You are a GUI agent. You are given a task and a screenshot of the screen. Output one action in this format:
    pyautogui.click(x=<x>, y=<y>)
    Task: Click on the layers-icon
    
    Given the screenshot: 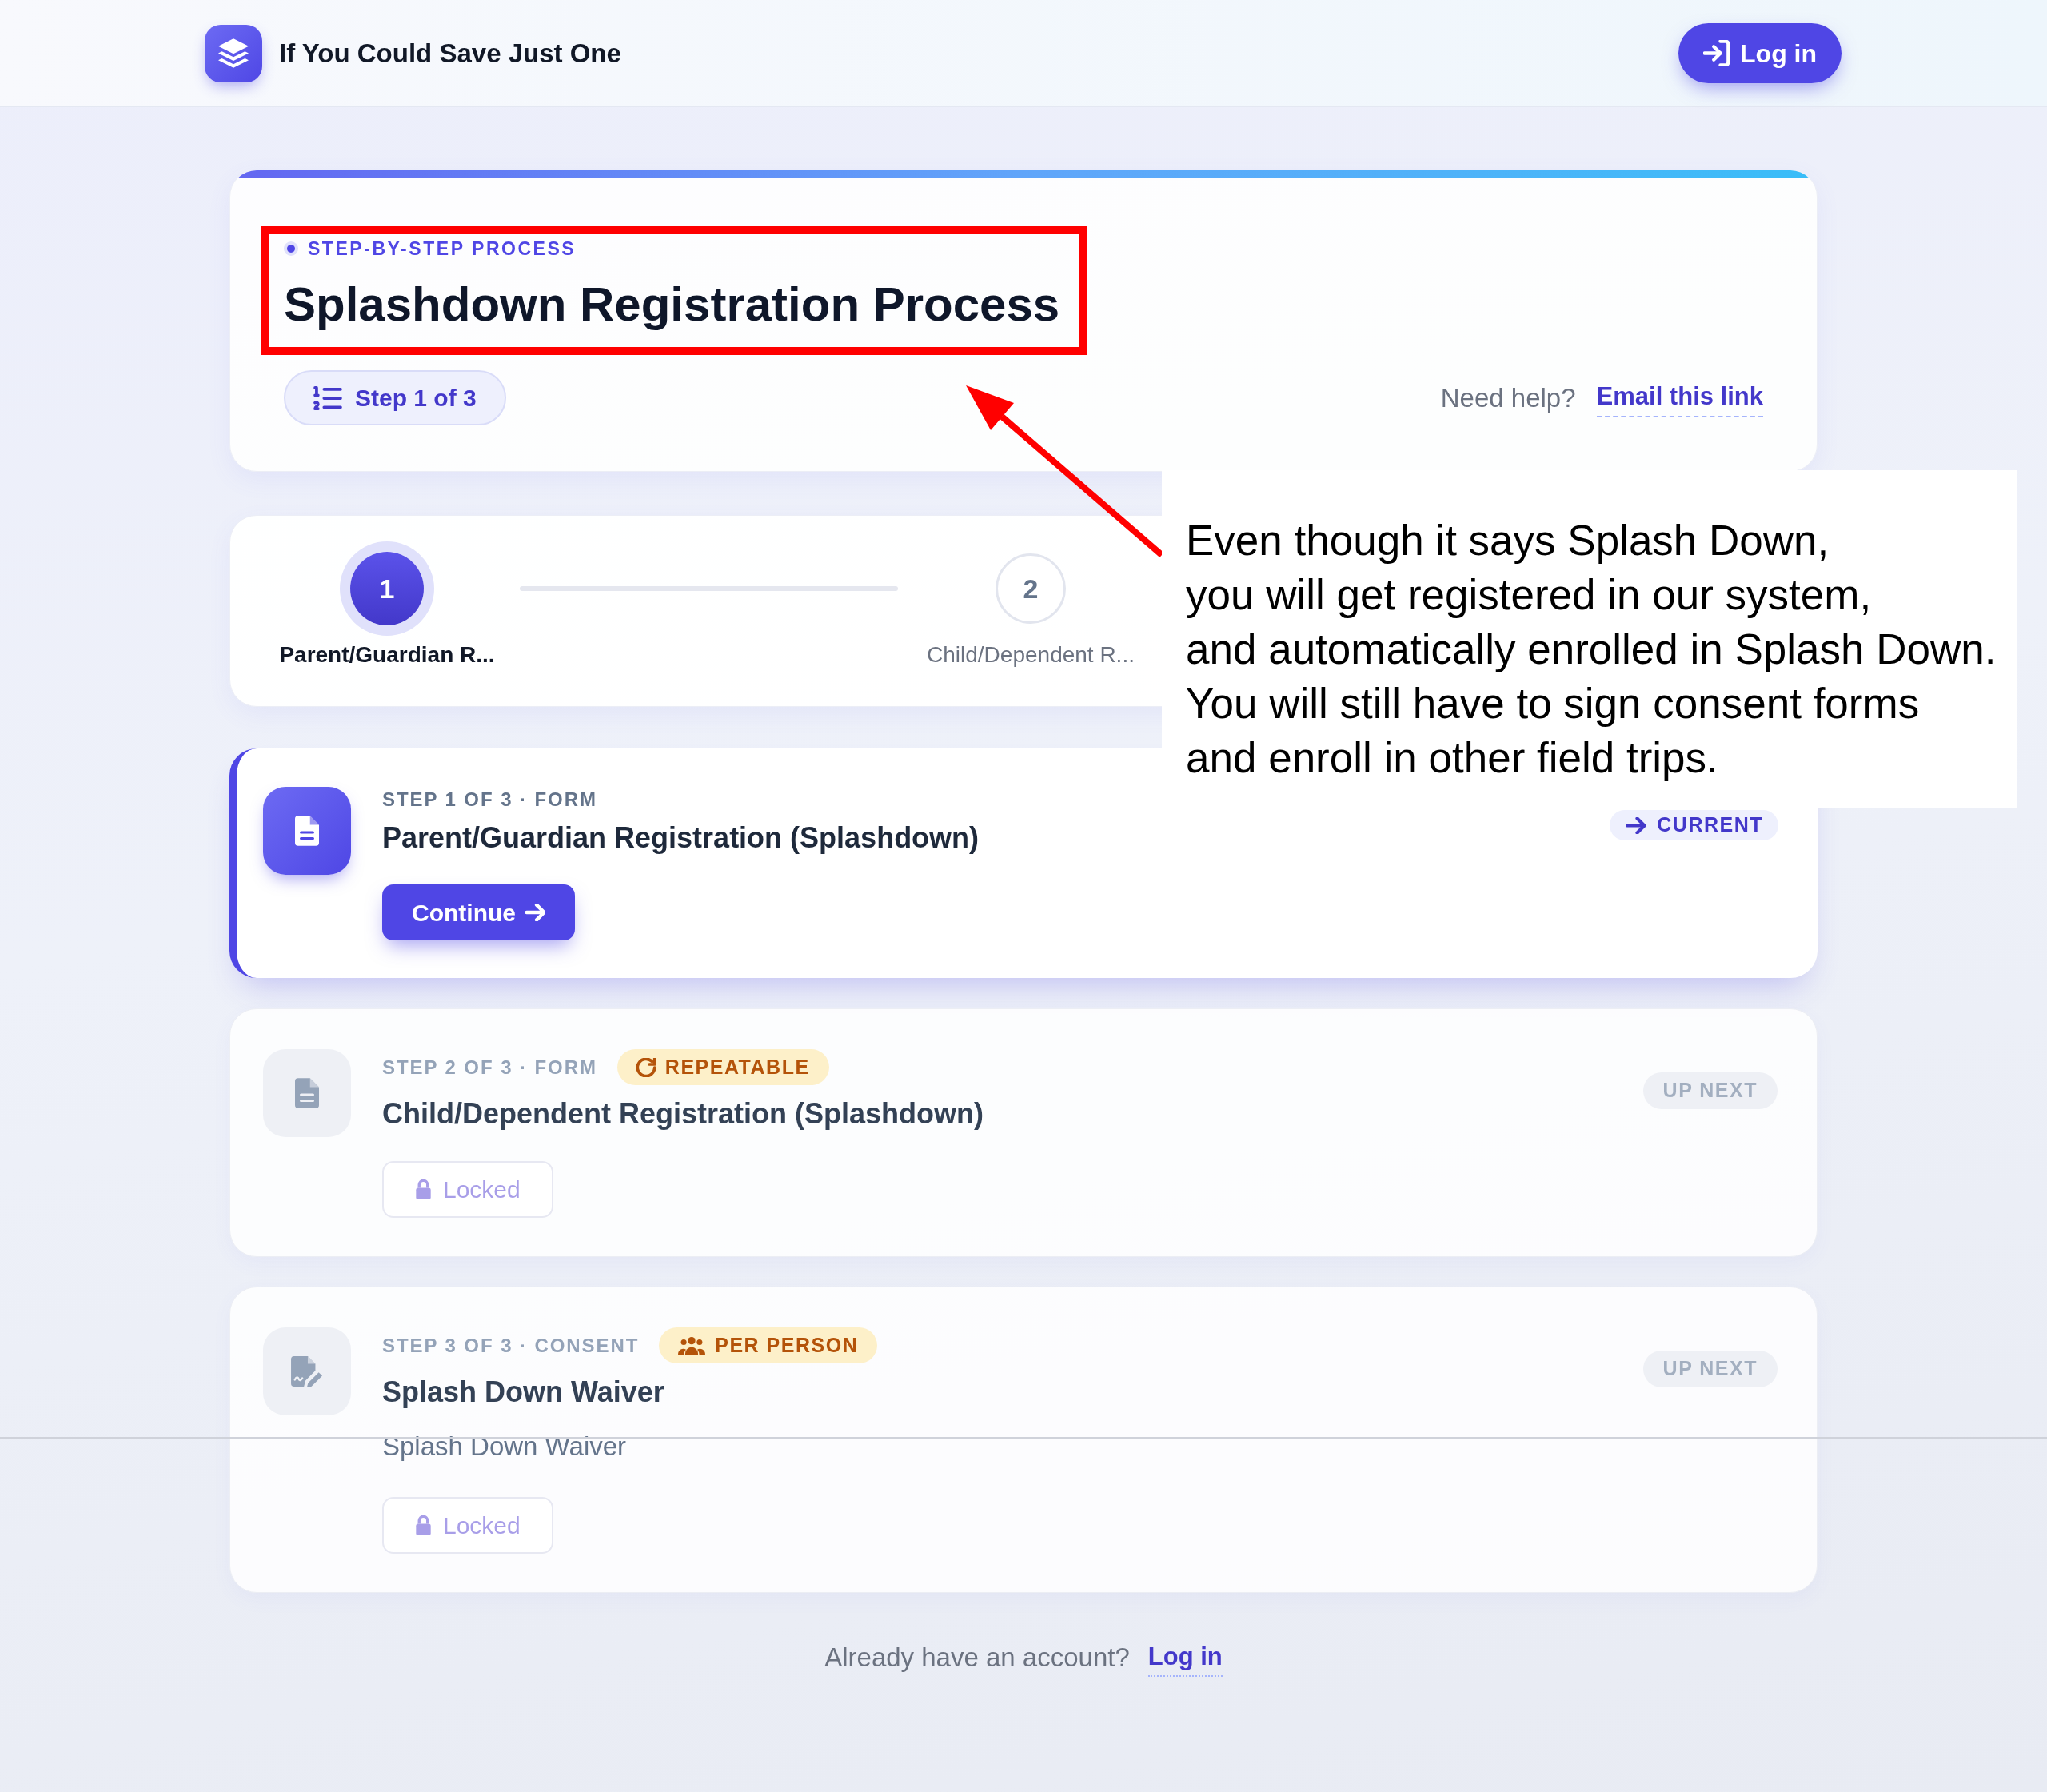 What is the action you would take?
    pyautogui.click(x=233, y=53)
    